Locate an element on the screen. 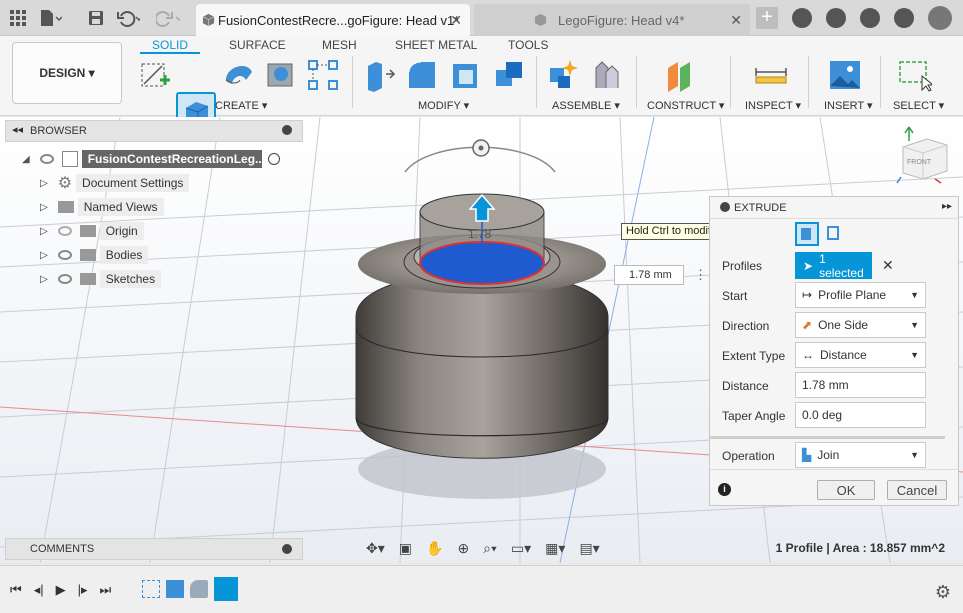 This screenshot has width=963, height=613. add-comment-icon is located at coordinates (287, 549).